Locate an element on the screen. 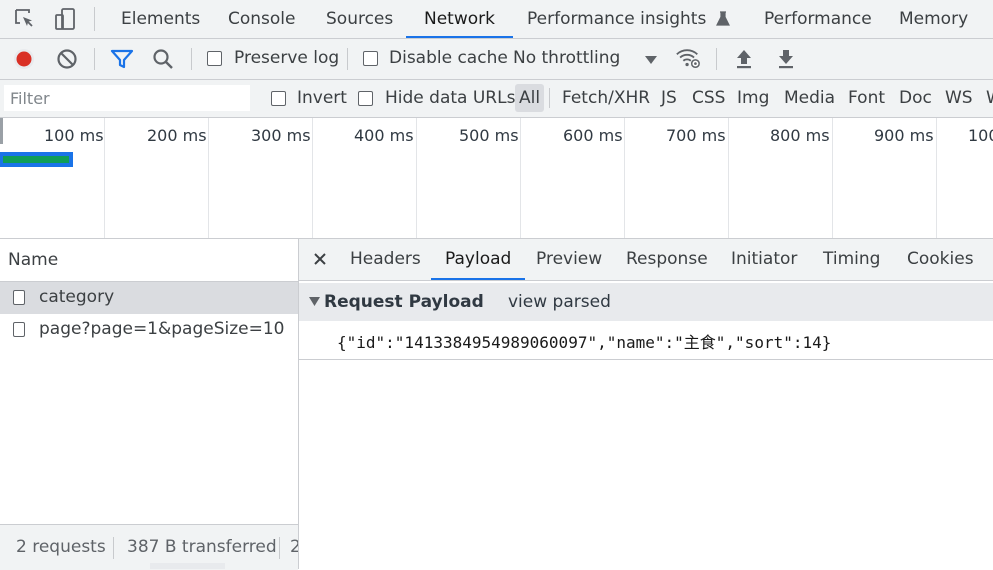 The height and width of the screenshot is (570, 993). tab-payload: Payload is located at coordinates (478, 259).